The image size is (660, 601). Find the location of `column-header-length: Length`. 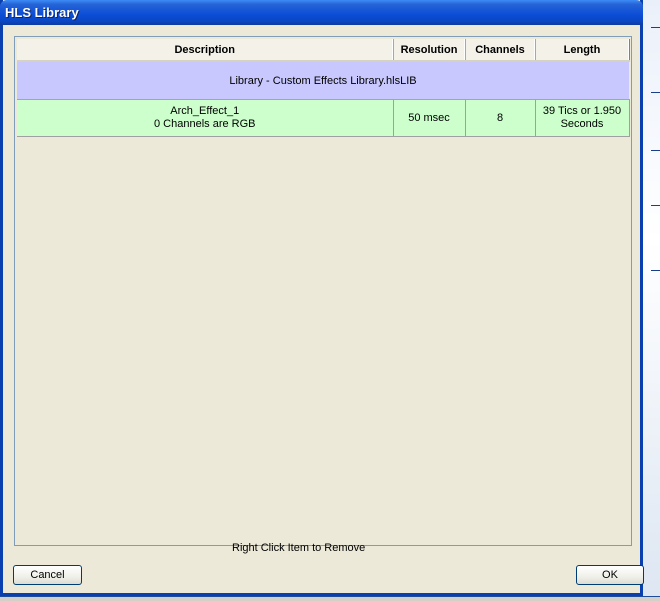

column-header-length: Length is located at coordinates (582, 50).